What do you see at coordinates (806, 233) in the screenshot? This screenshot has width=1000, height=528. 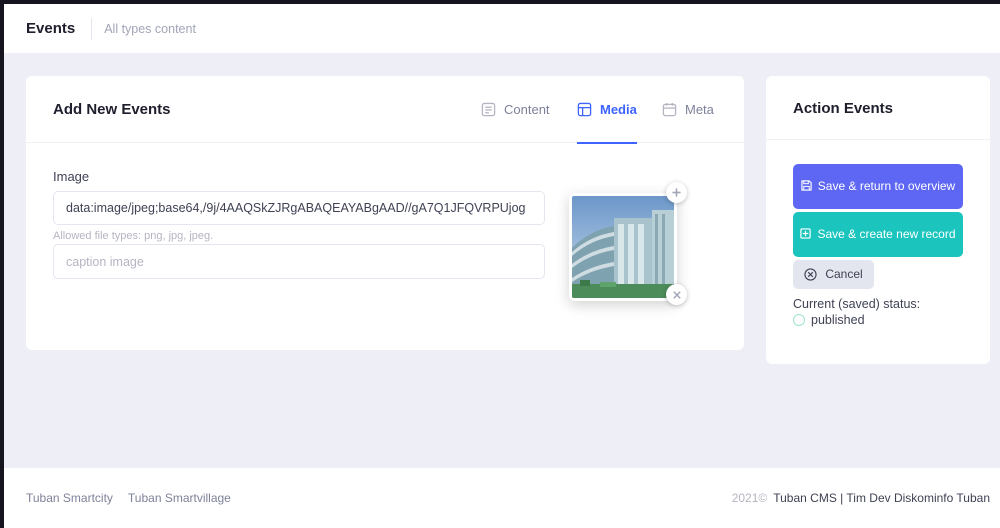 I see `add-square-icon` at bounding box center [806, 233].